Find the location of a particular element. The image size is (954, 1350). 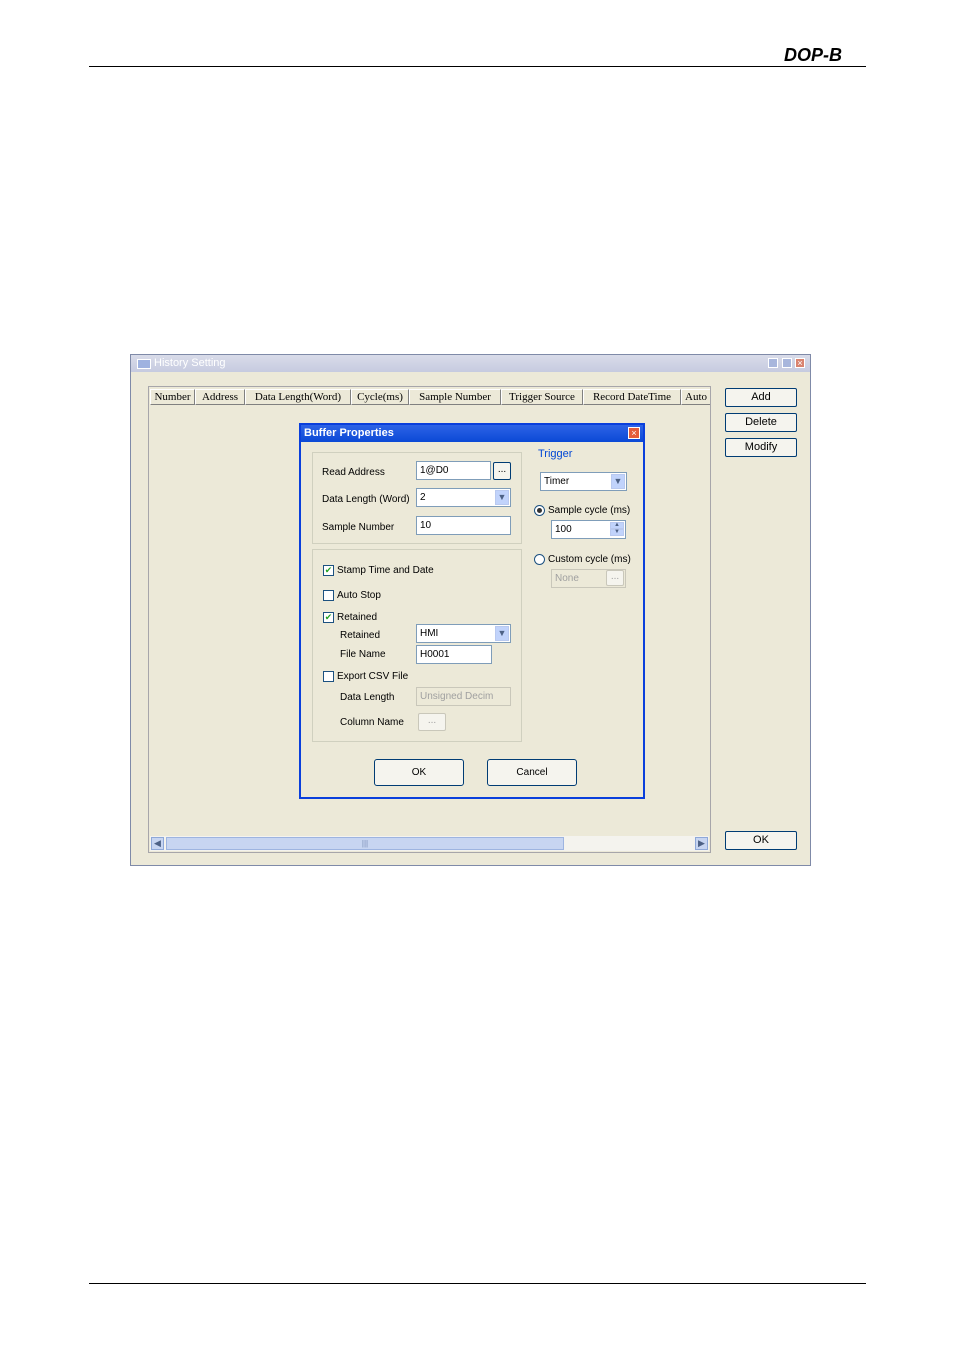

trigger-select: Timer ▼ is located at coordinates (583, 481).